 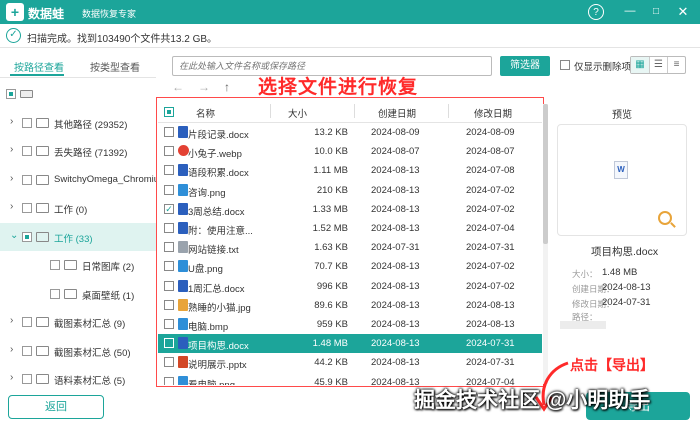 What do you see at coordinates (204, 87) in the screenshot?
I see `forward-arrow-icon: →` at bounding box center [204, 87].